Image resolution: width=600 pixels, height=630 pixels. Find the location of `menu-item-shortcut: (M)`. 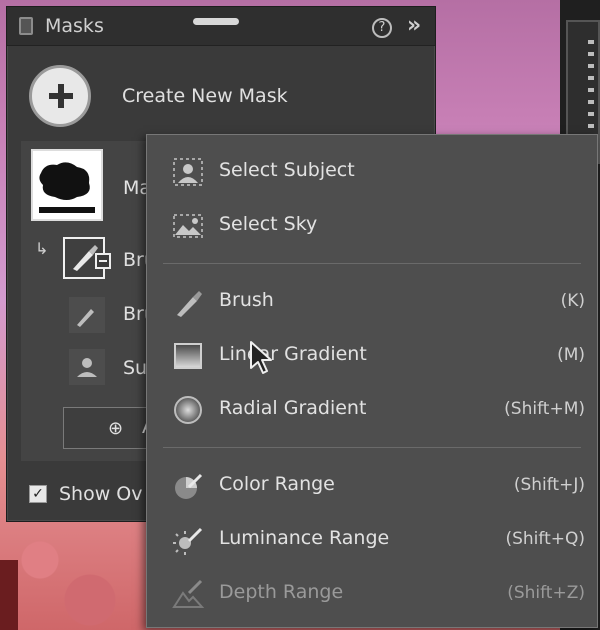

menu-item-shortcut: (M) is located at coordinates (571, 355).